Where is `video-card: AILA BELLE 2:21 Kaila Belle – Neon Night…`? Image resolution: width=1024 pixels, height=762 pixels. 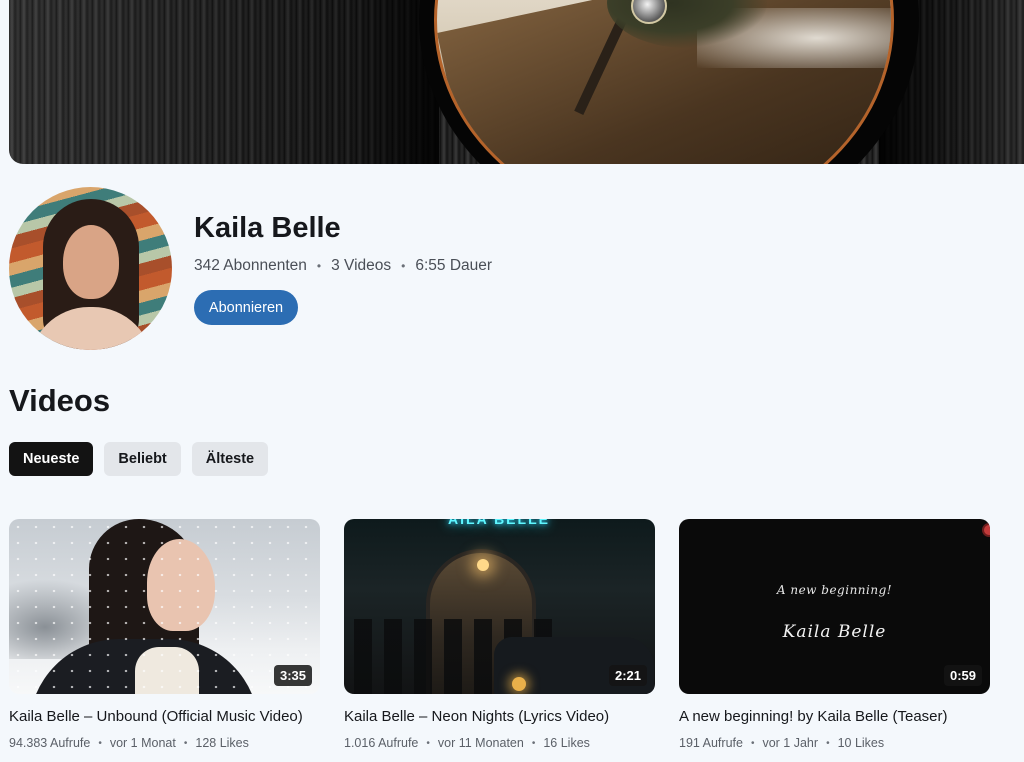
video-card: AILA BELLE 2:21 Kaila Belle – Neon Night… is located at coordinates (499, 634).